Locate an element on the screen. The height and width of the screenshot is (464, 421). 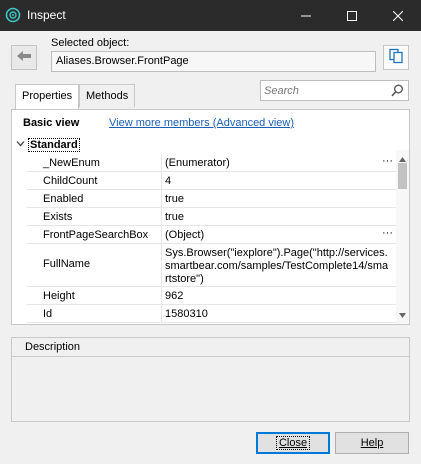
property-row-exists: Exists true is located at coordinates (211, 217).